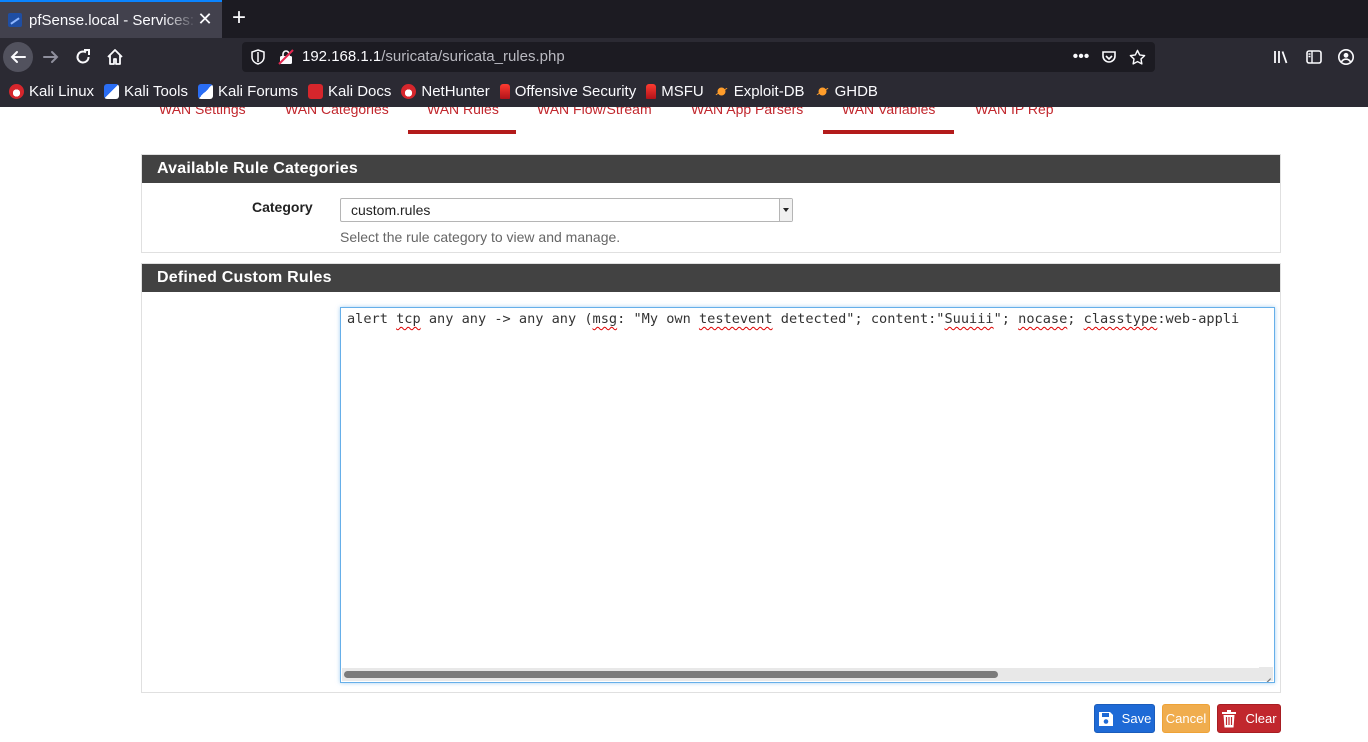  I want to click on bookmark-nethunter: NetHunter, so click(445, 91).